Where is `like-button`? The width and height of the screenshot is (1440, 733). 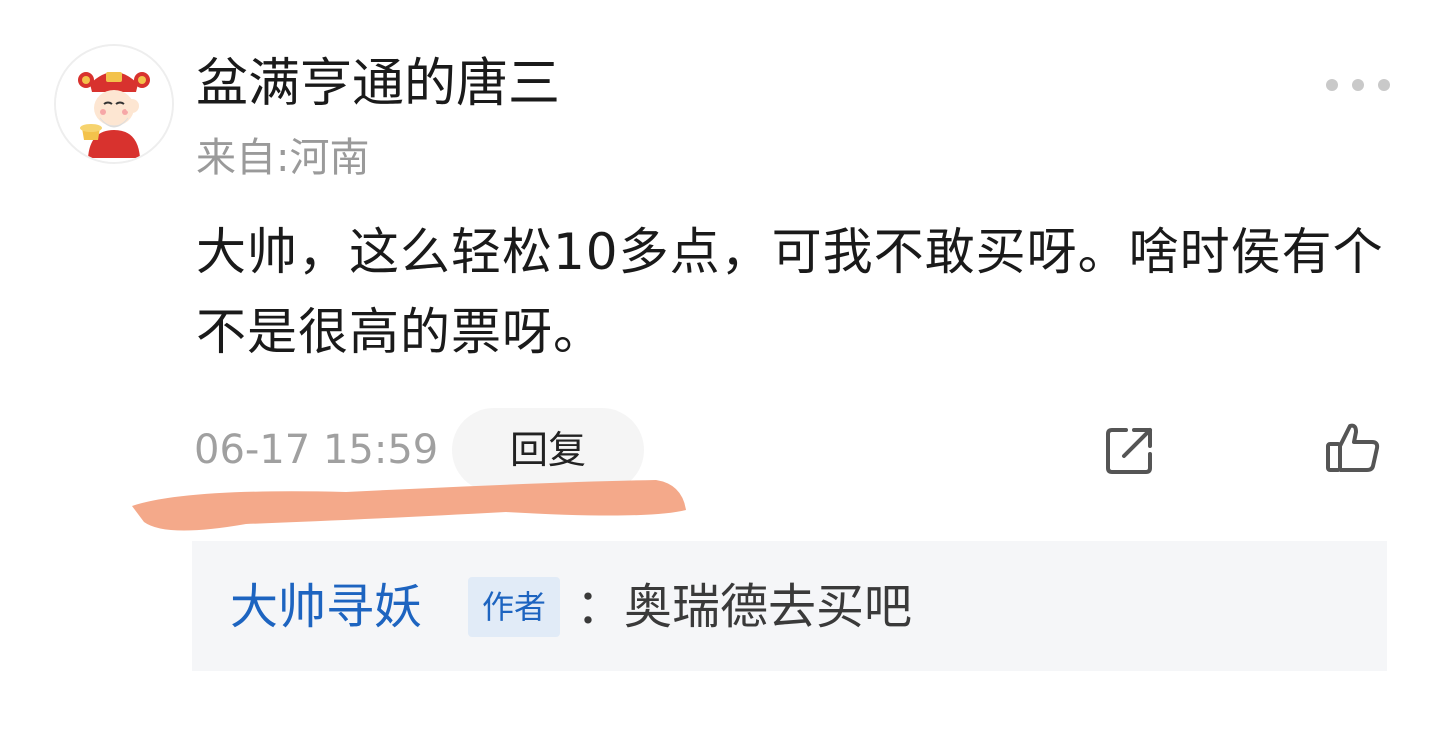 like-button is located at coordinates (1352, 448).